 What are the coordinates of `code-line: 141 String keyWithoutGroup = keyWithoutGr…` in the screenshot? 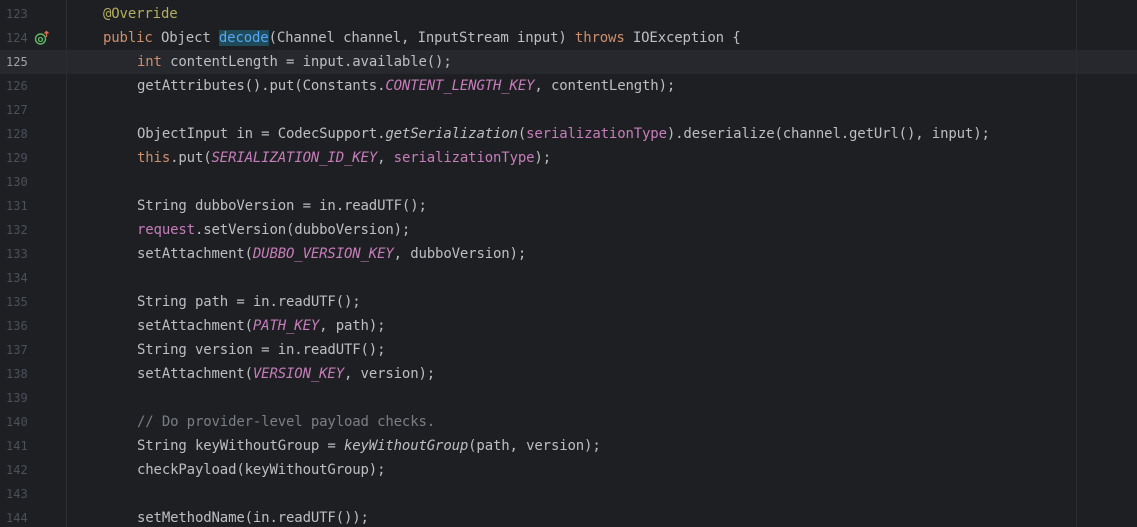 It's located at (568, 446).